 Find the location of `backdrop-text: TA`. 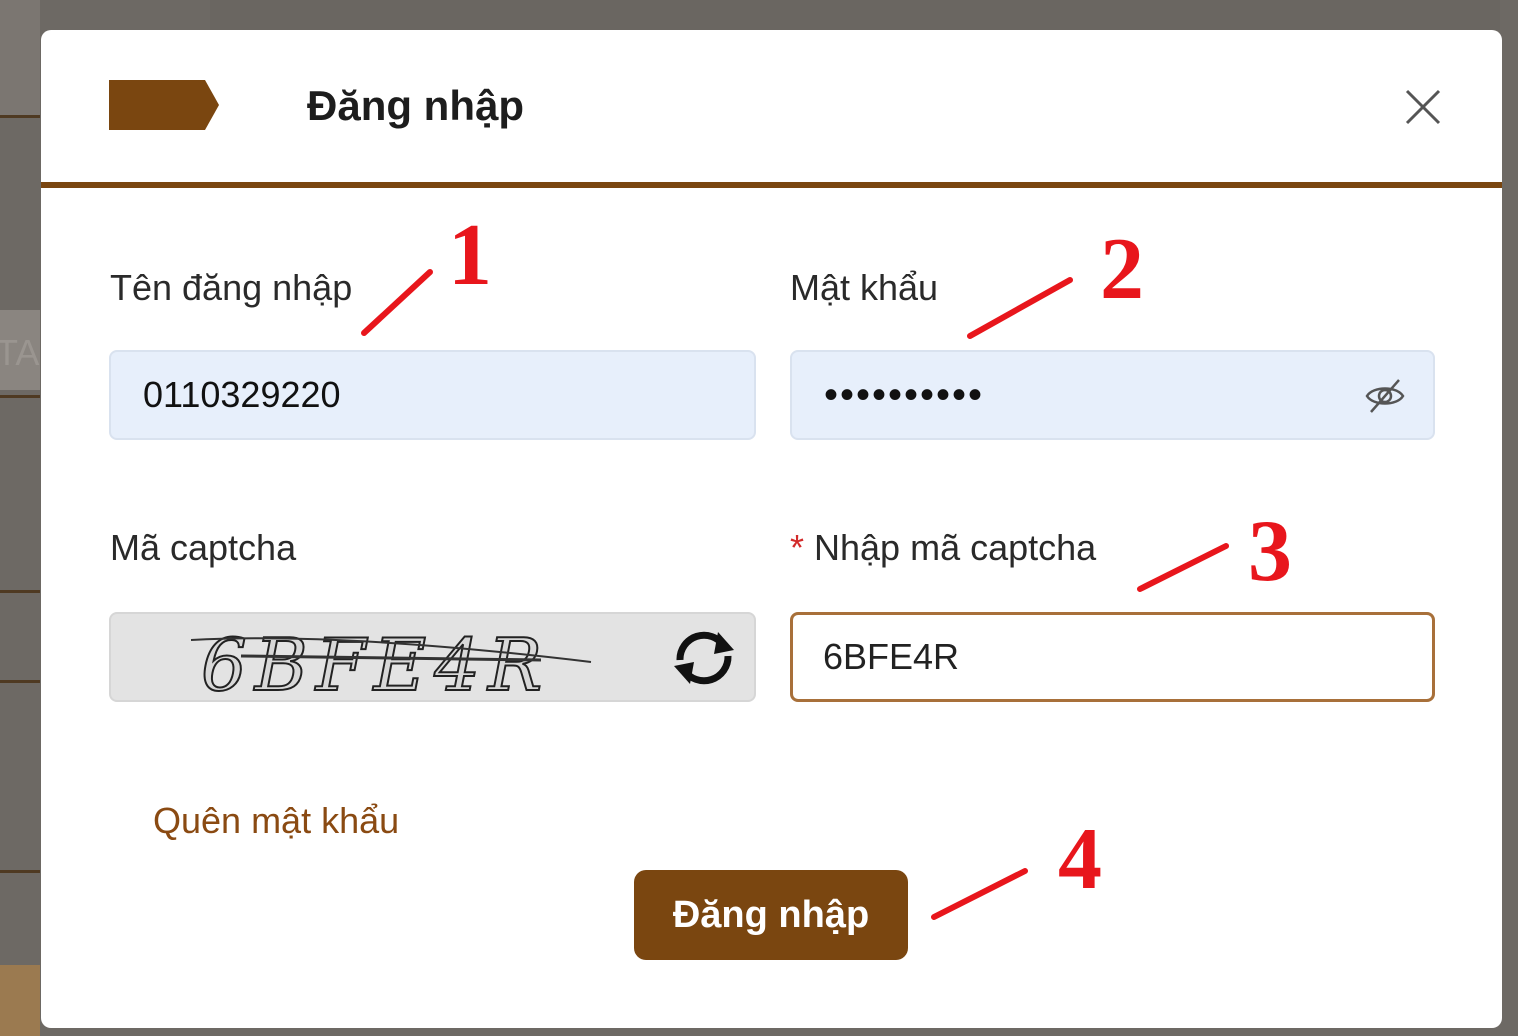

backdrop-text: TA is located at coordinates (20, 352).